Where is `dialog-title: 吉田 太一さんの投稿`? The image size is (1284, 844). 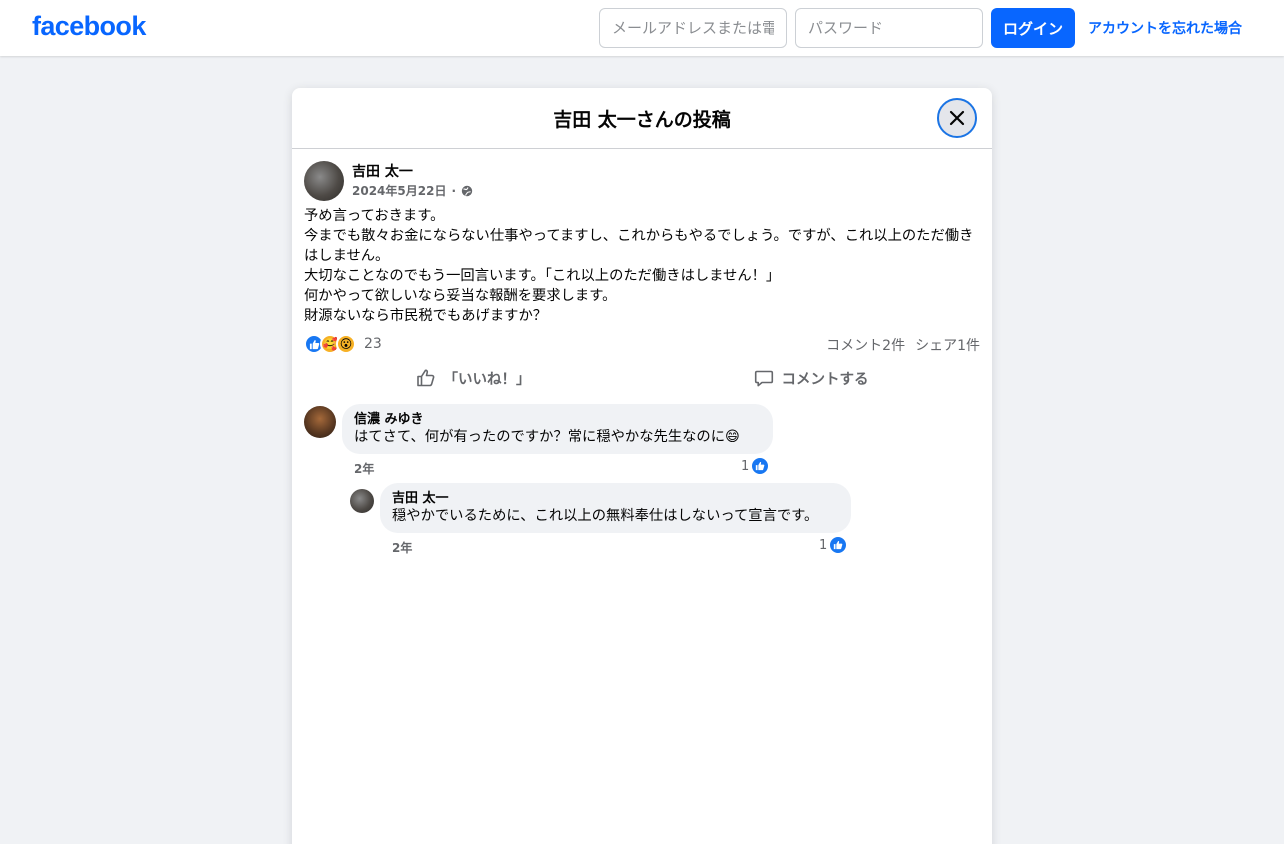 dialog-title: 吉田 太一さんの投稿 is located at coordinates (642, 120).